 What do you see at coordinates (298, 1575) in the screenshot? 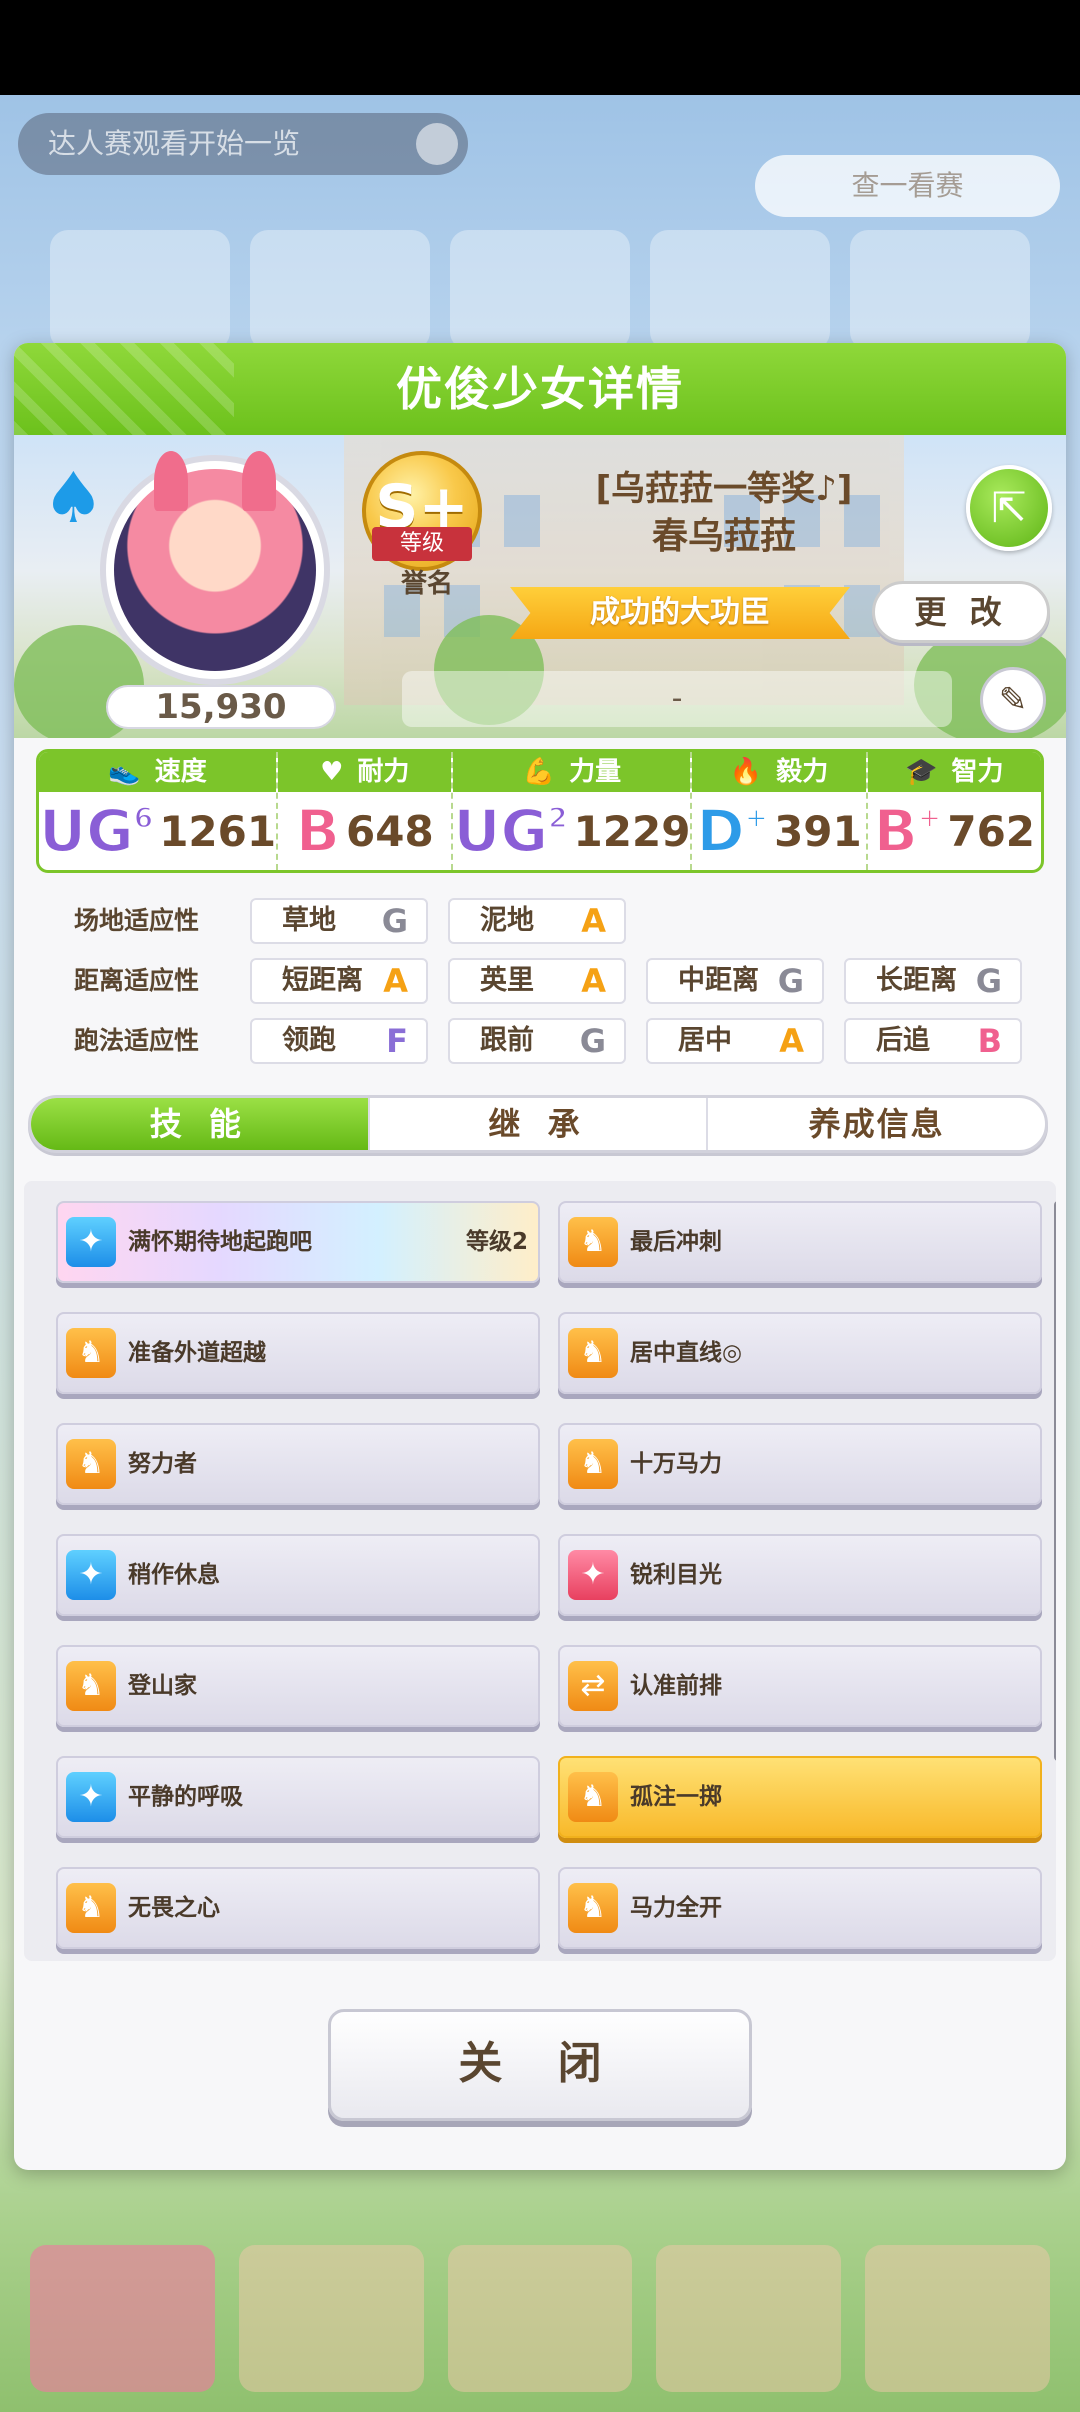
I see `skill-item: ✦ 稍作休息` at bounding box center [298, 1575].